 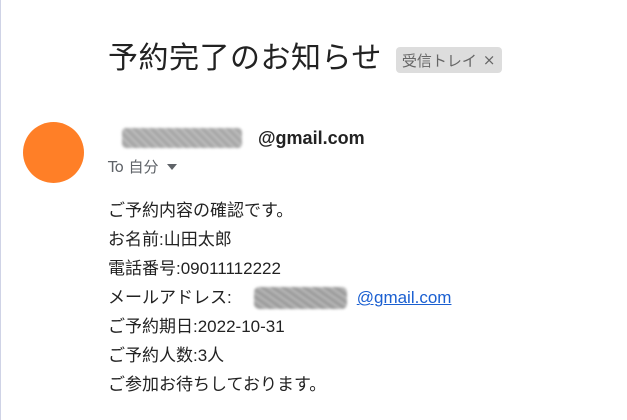 I want to click on body-line-email-address: メールアドレス: @gmail.com, so click(x=279, y=297).